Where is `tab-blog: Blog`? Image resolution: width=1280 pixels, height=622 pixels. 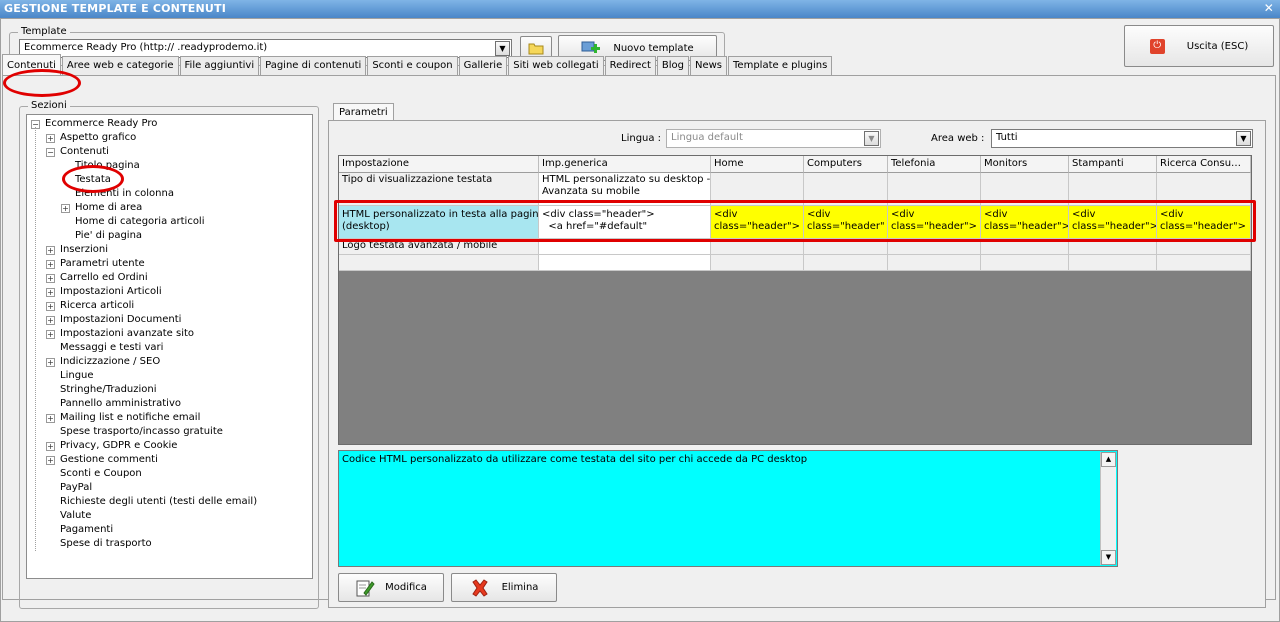 tab-blog: Blog is located at coordinates (672, 65).